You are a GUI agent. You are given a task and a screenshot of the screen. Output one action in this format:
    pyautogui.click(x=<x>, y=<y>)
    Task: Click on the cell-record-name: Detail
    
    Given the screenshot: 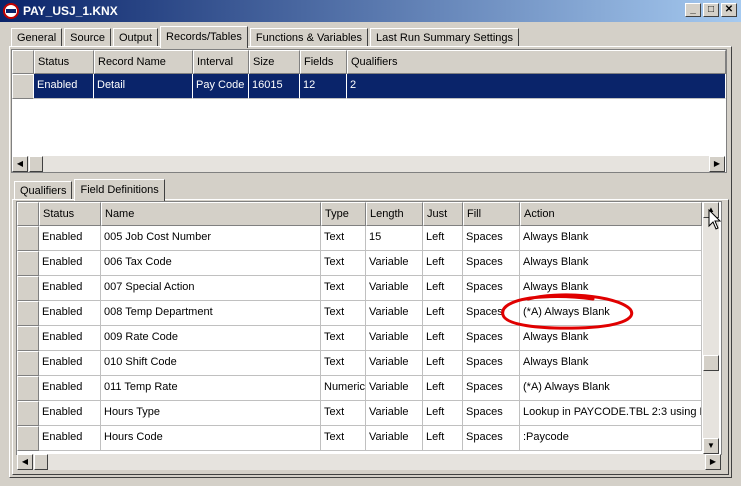 What is the action you would take?
    pyautogui.click(x=143, y=86)
    